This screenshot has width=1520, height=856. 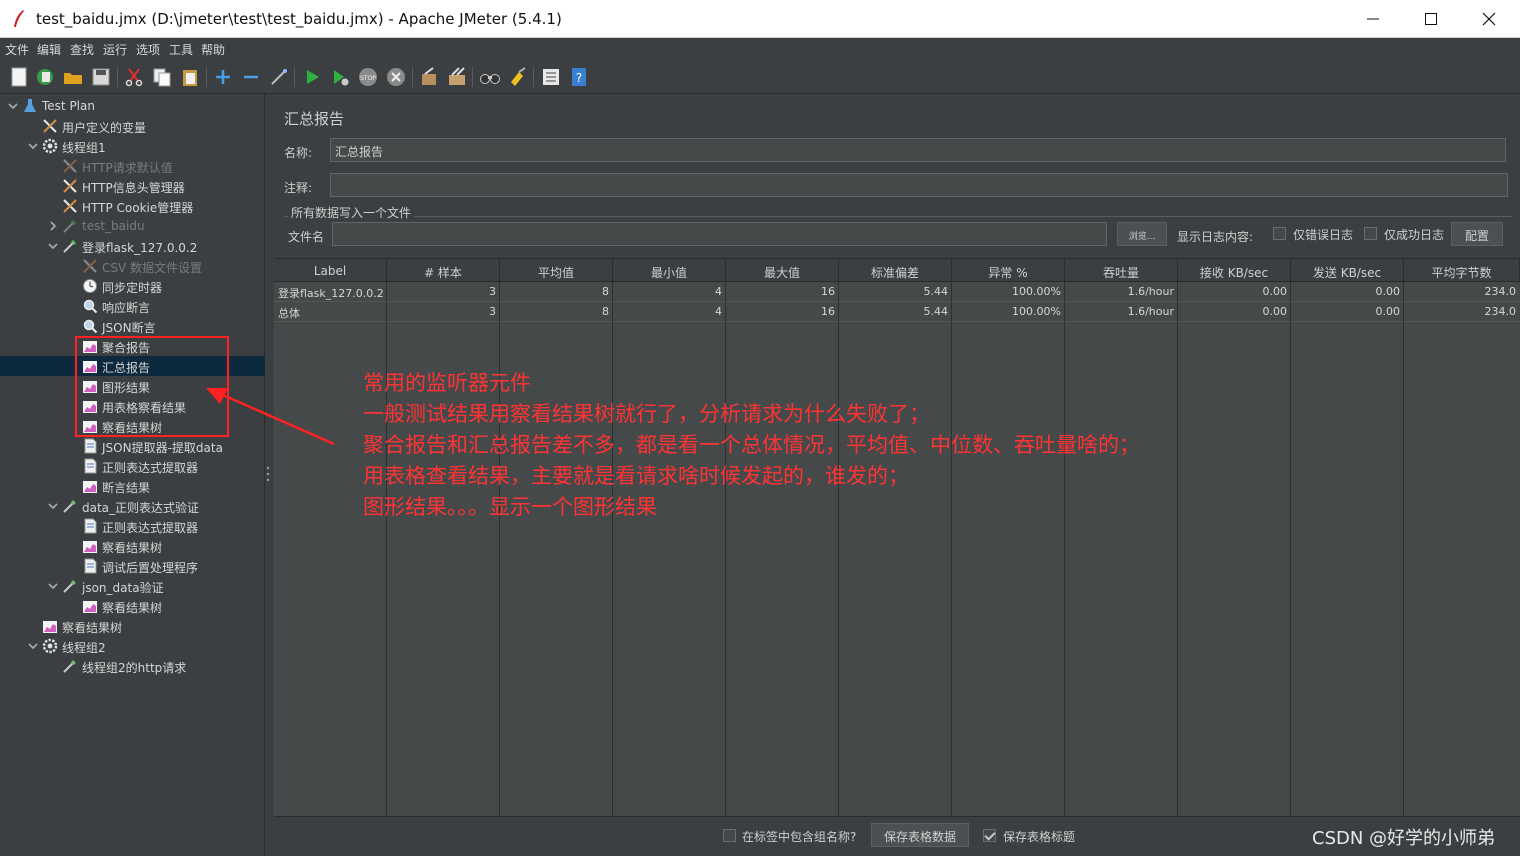 I want to click on tree-node: 用户定义的变量, so click(x=132, y=126).